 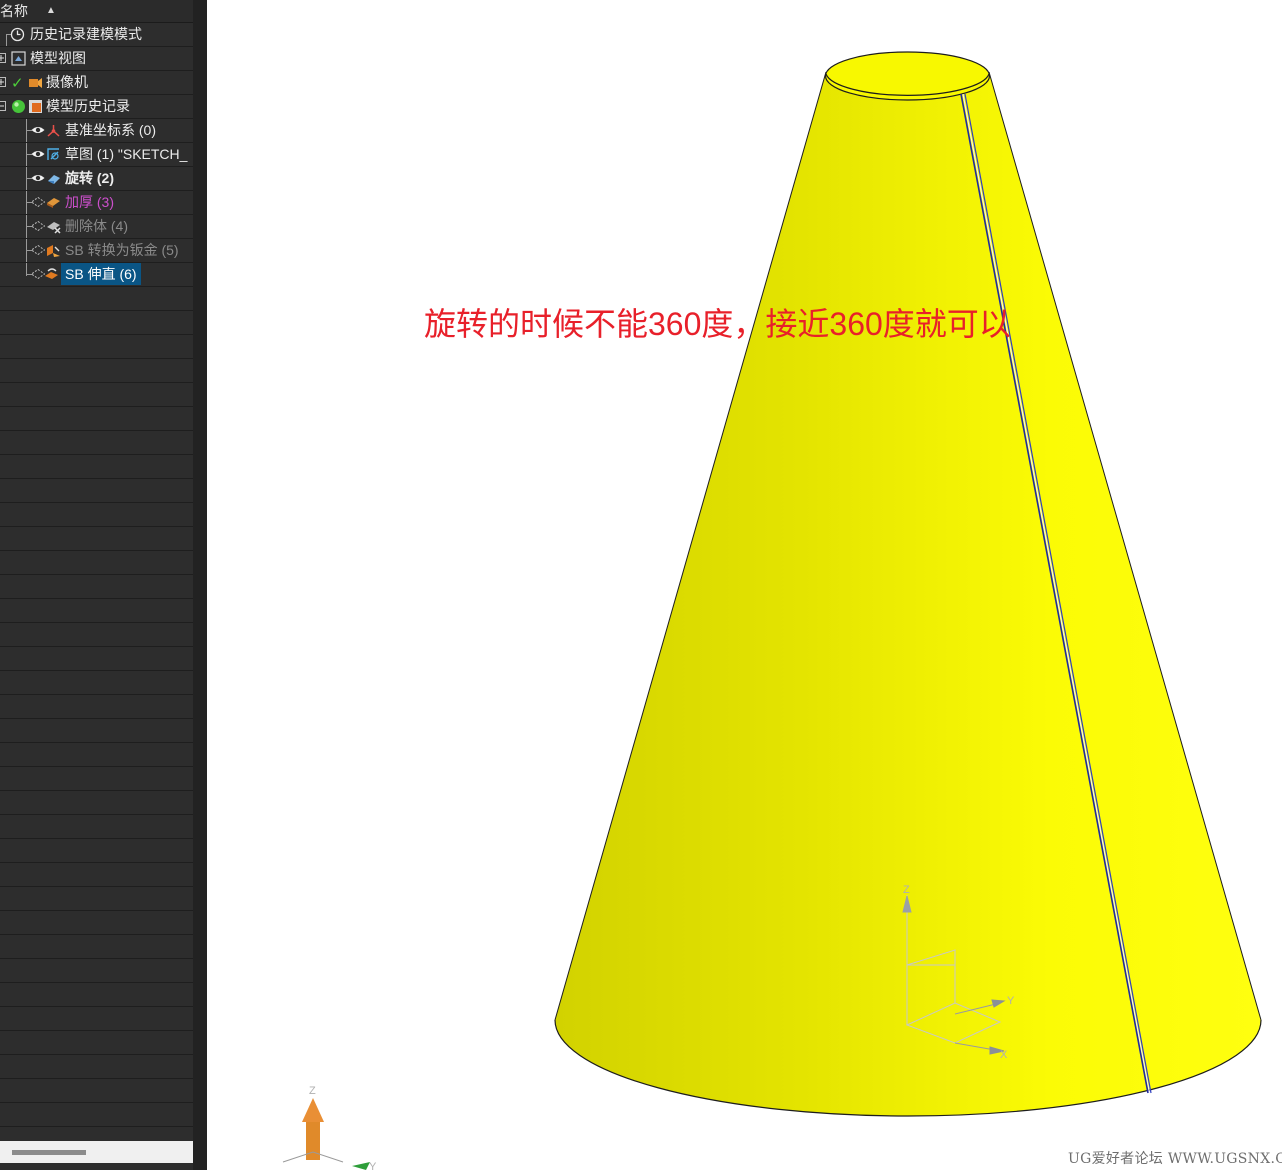 I want to click on green-status-icon, so click(x=18, y=106).